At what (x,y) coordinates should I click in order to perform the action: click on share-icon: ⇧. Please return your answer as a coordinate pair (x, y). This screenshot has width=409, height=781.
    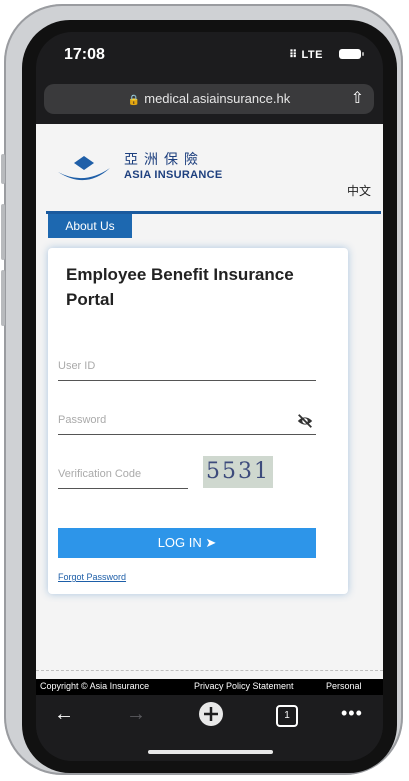
    Looking at the image, I should click on (357, 98).